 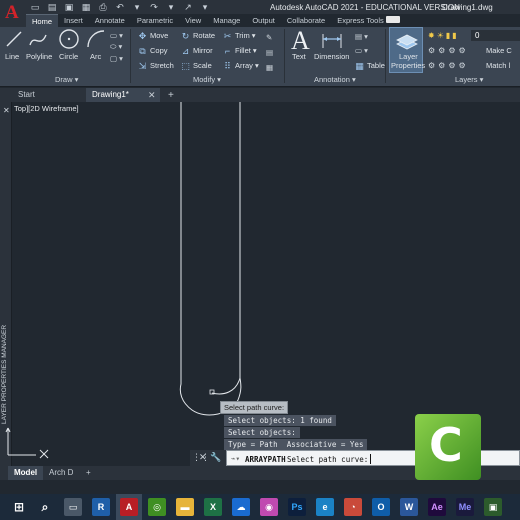 I want to click on command-tooltip: Select path curve:, so click(x=254, y=407).